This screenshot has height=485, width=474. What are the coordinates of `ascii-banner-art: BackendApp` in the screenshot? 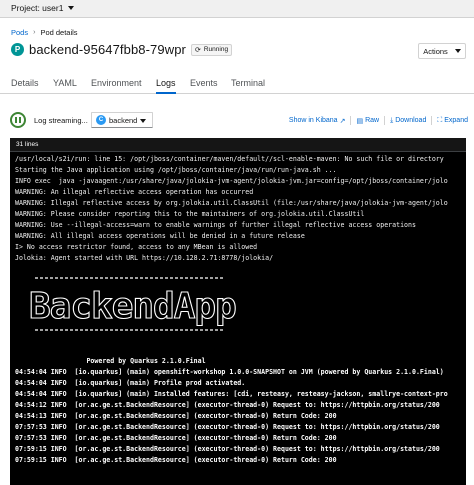 It's located at (133, 304).